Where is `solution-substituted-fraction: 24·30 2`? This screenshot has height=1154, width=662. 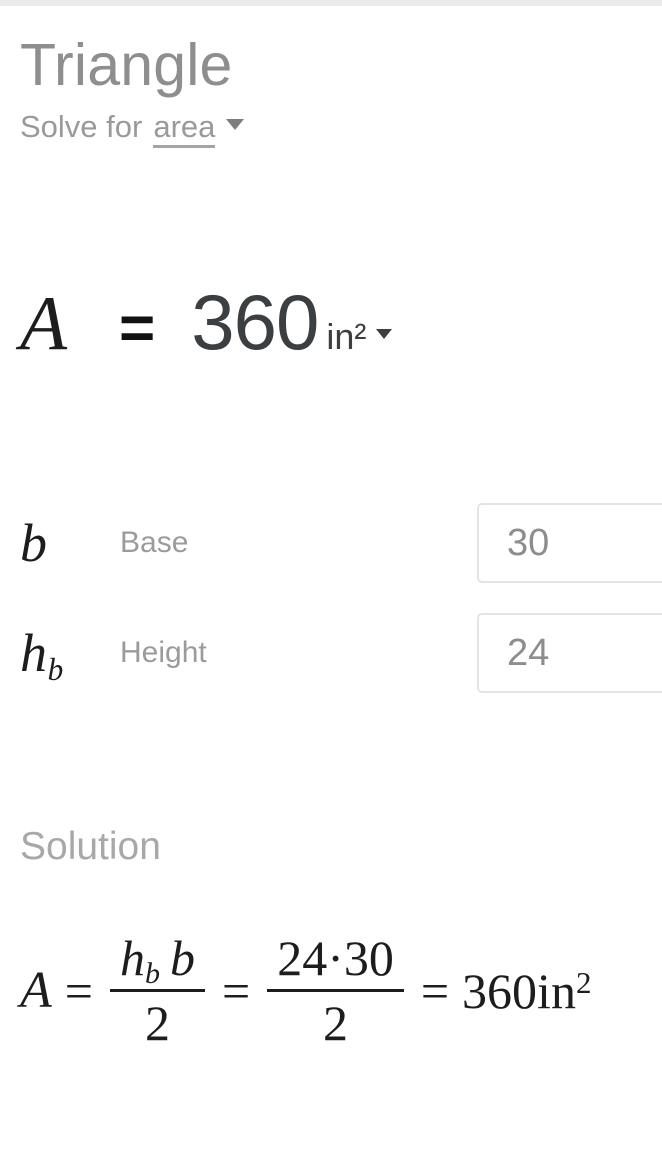 solution-substituted-fraction: 24·30 2 is located at coordinates (335, 990).